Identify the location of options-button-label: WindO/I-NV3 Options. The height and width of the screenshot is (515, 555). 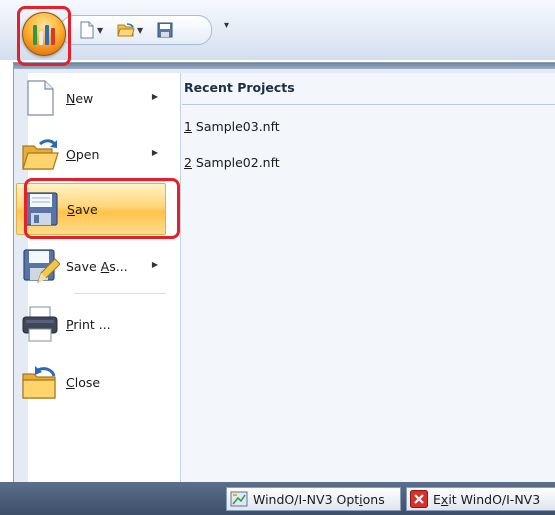
(319, 499).